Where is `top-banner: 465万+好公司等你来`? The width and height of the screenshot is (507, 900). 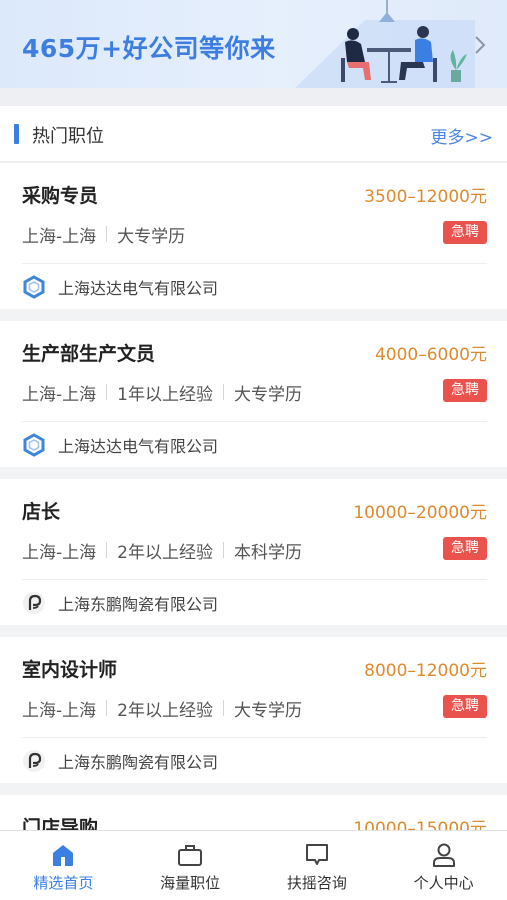
top-banner: 465万+好公司等你来 is located at coordinates (253, 44).